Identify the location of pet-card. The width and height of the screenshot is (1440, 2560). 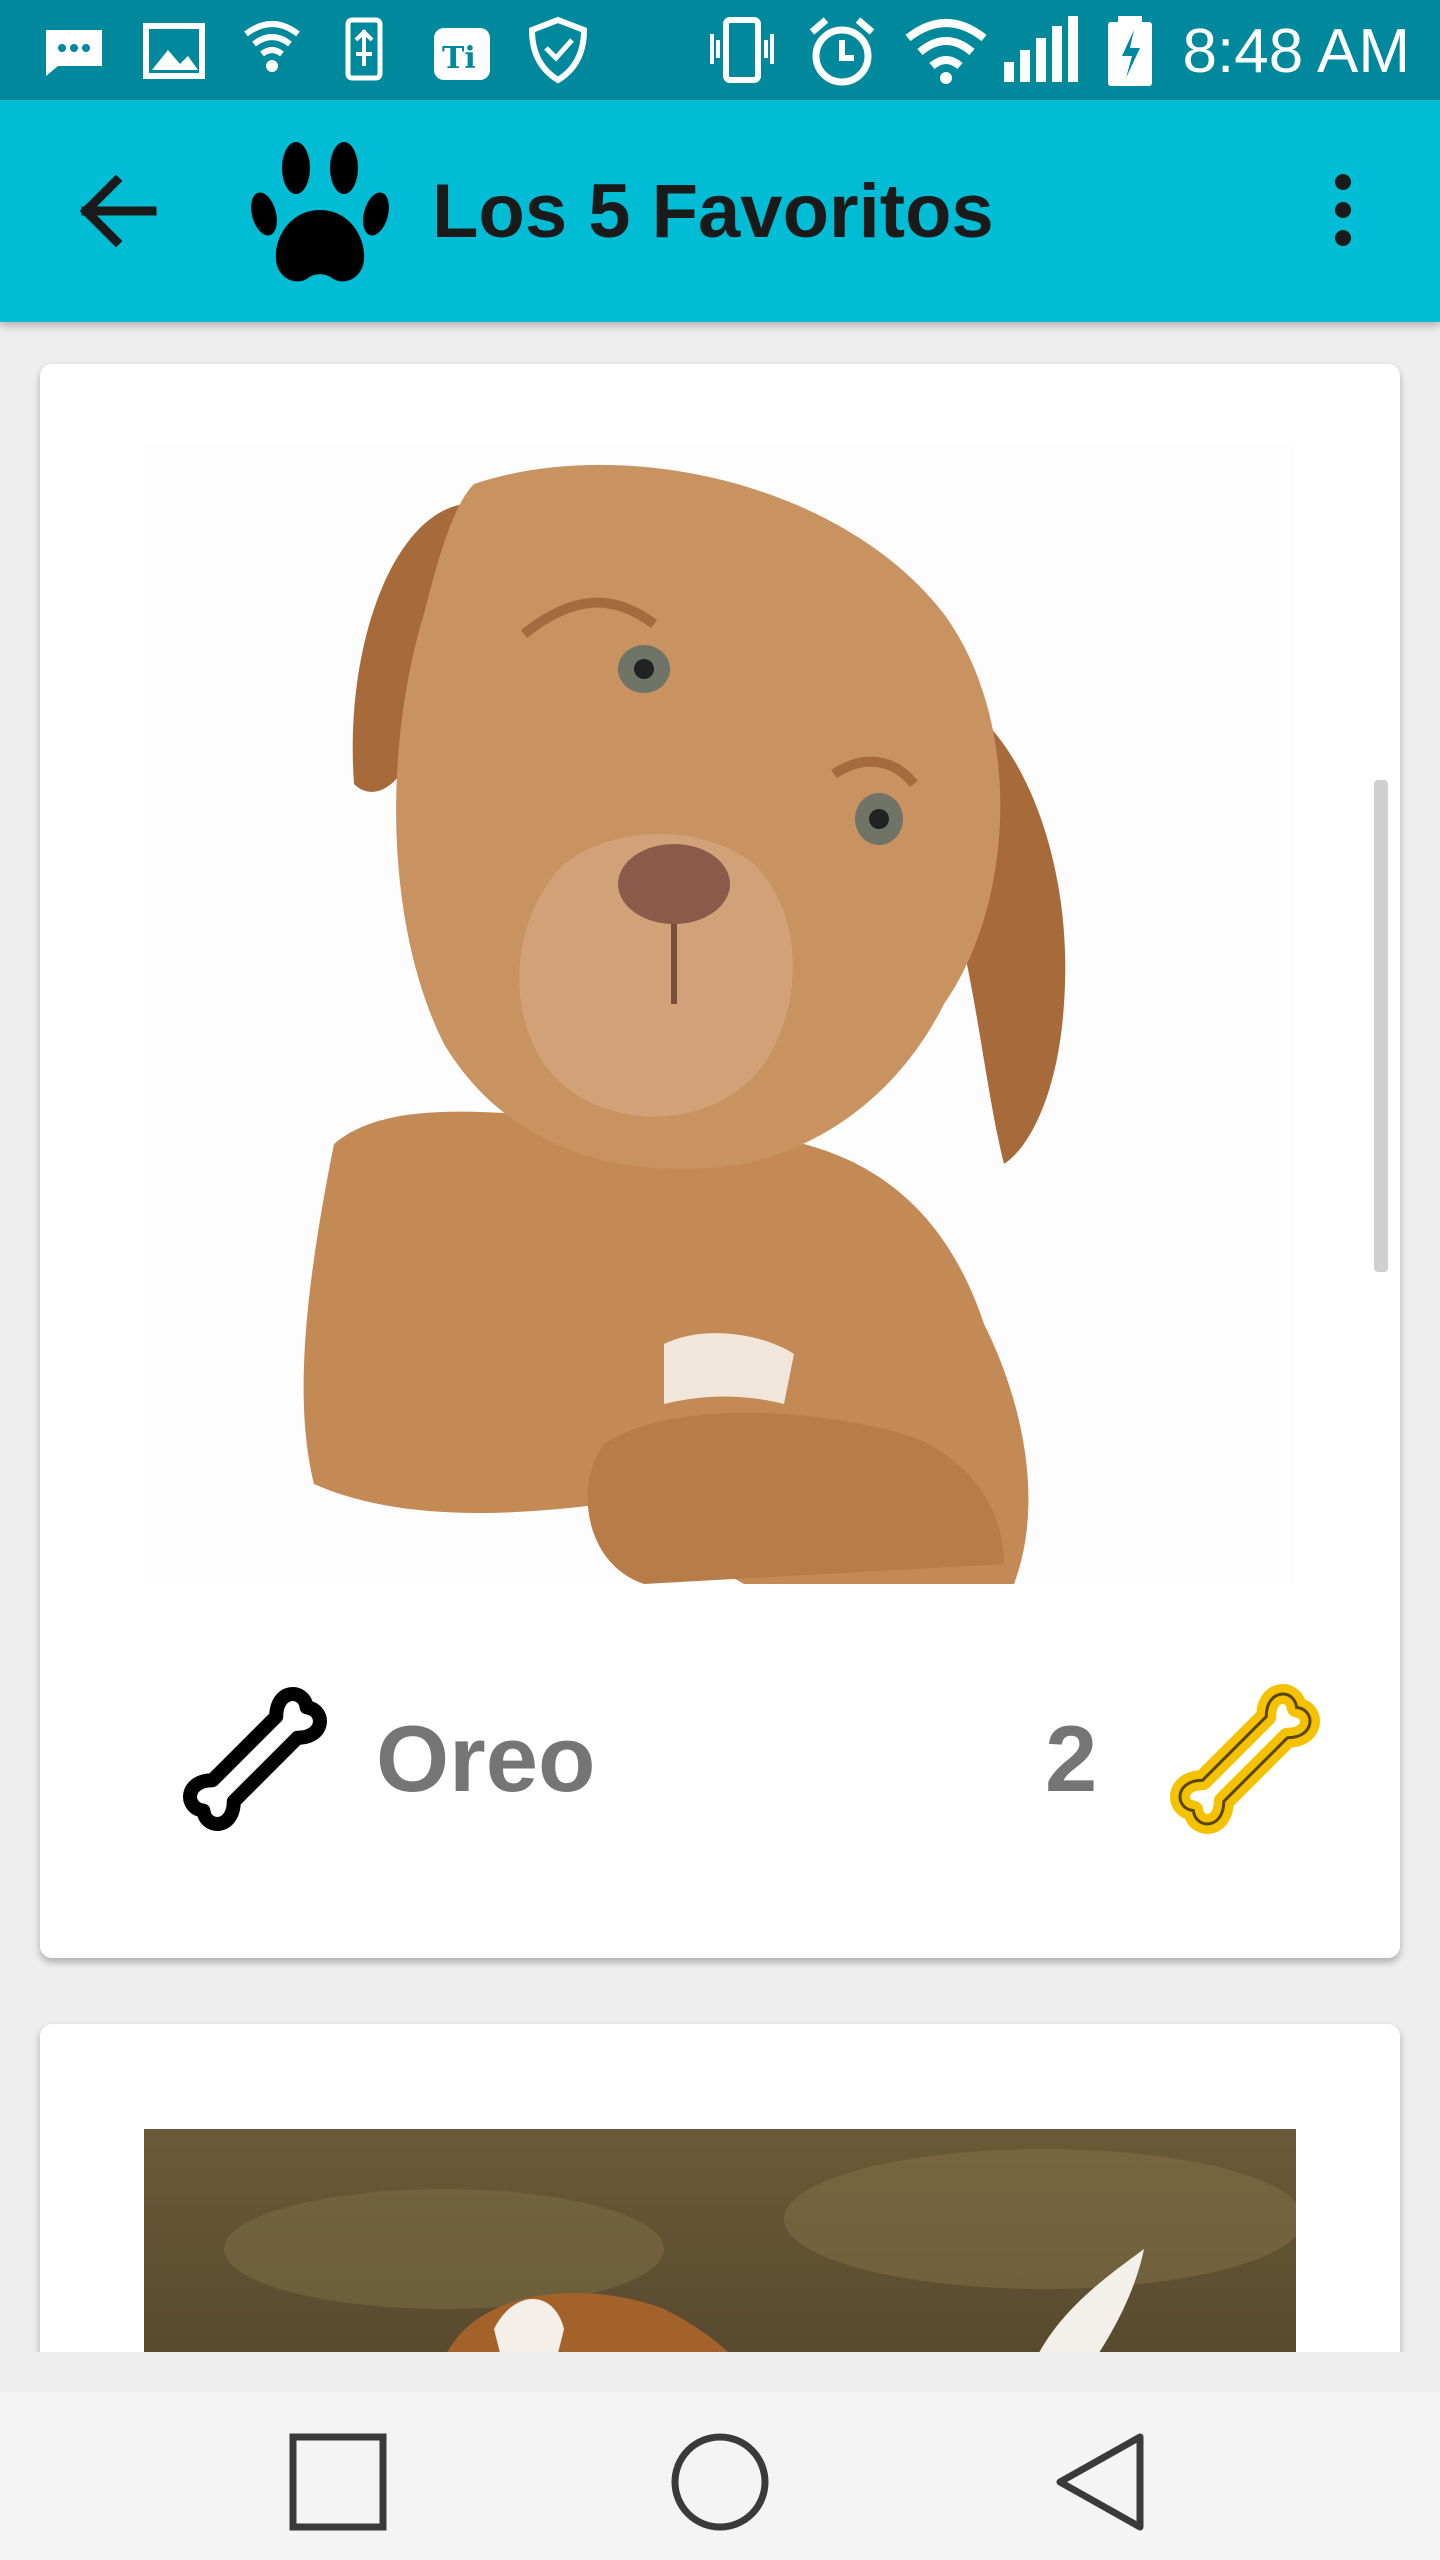
(720, 2188).